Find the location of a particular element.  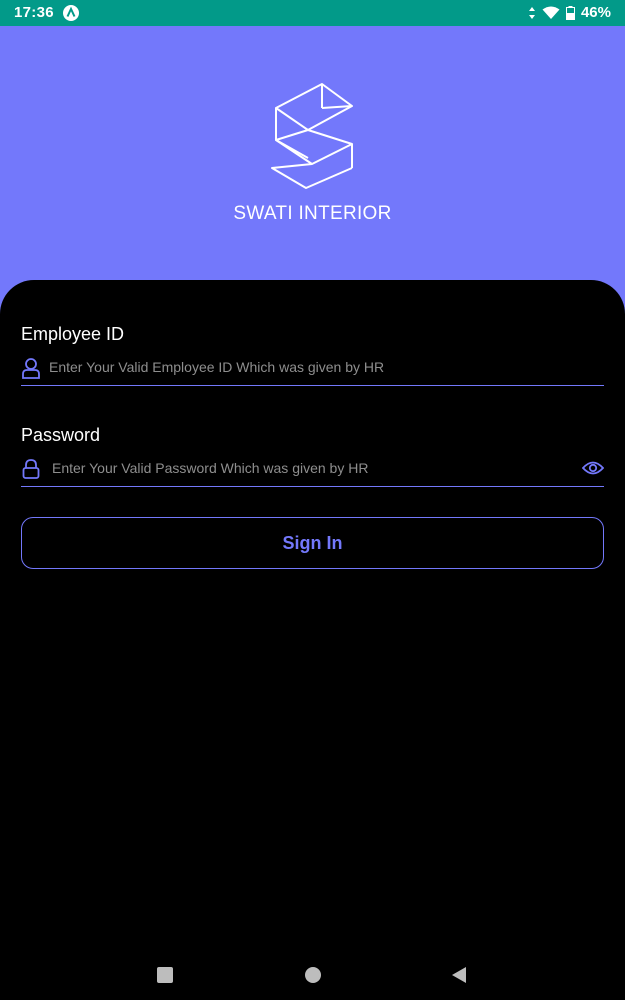

status-indicators: 46% is located at coordinates (569, 12).